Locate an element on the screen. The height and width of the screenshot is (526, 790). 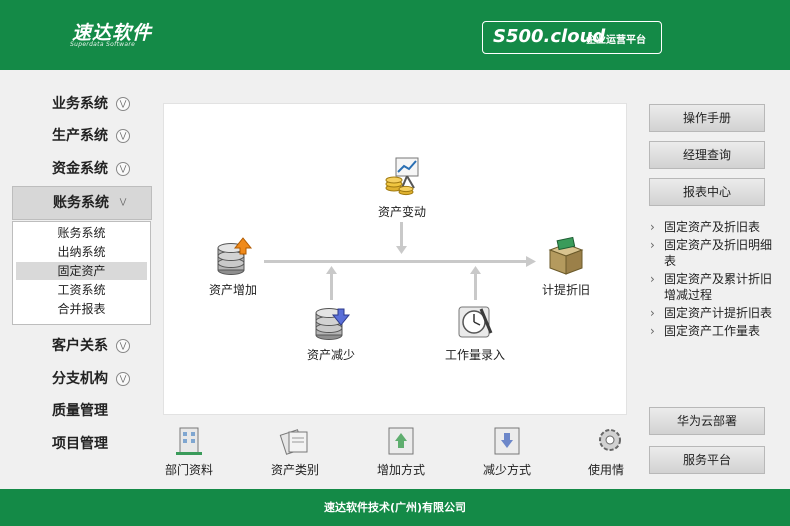
nav-item-label: 分支机构 is located at coordinates (80, 379).